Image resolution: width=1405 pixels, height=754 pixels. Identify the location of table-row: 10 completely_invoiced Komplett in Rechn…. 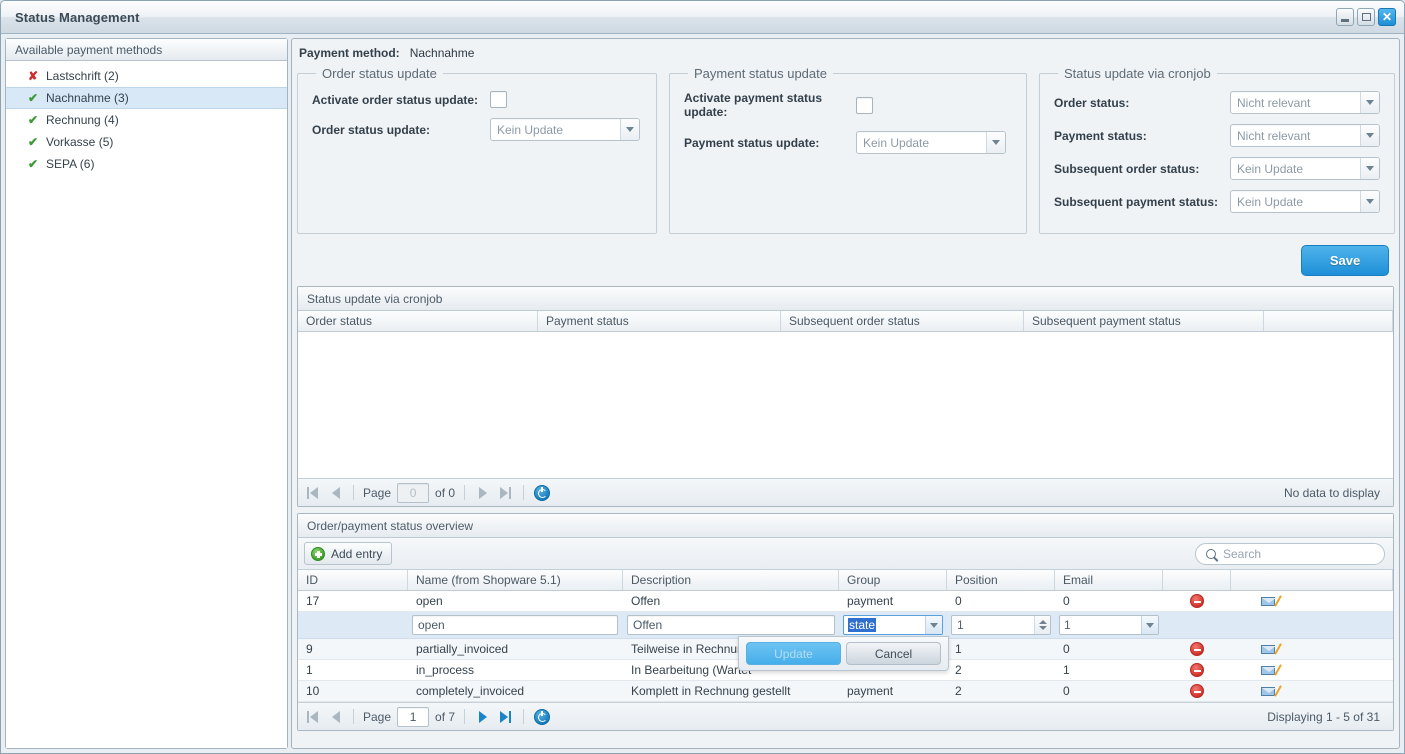
(845, 691).